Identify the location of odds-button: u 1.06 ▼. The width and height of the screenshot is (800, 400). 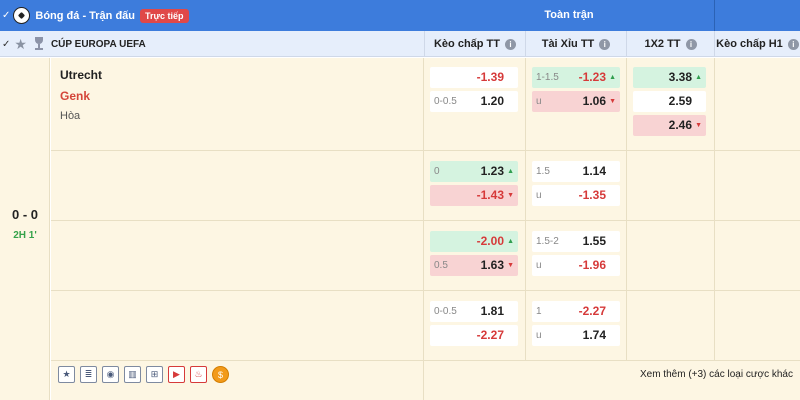
(576, 101).